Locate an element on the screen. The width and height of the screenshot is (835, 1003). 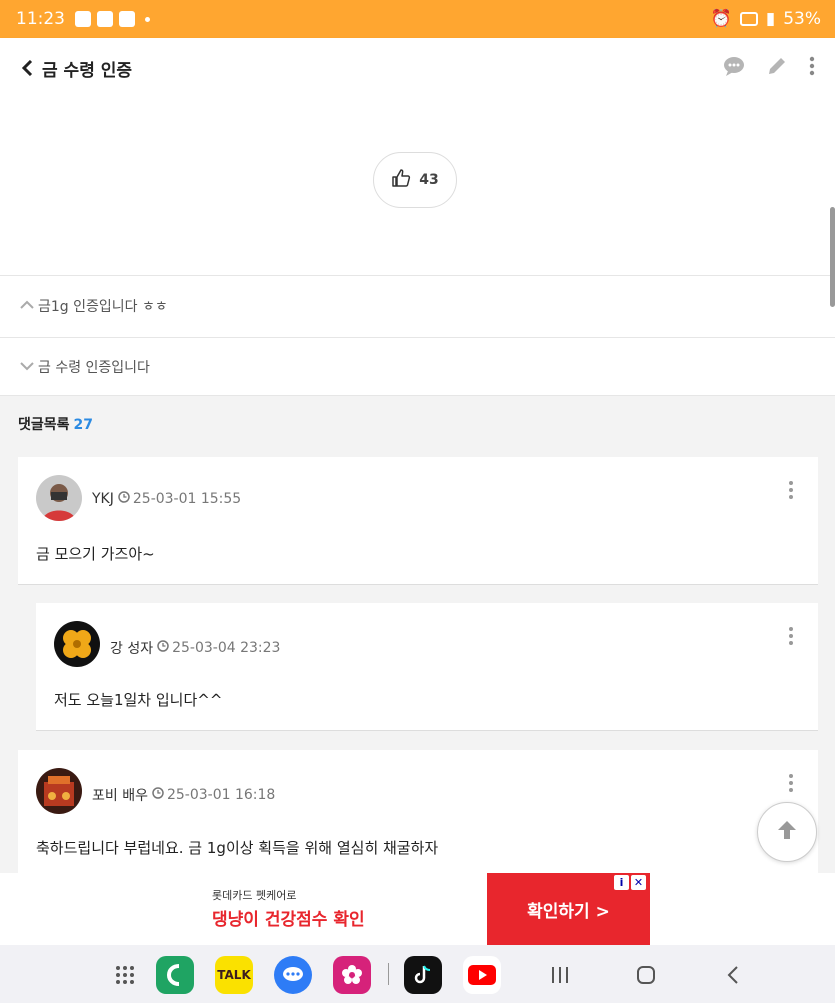
ad-small-text: 롯데카드 펫케어로 is located at coordinates (254, 895).